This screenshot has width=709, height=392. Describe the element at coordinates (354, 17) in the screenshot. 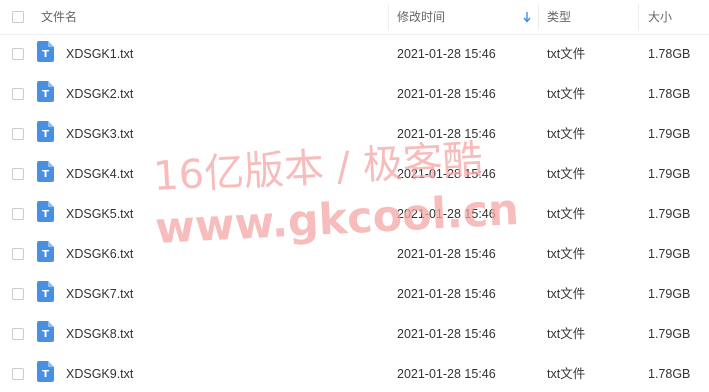

I see `file-list-header: 文件名 修改时间 类型 大小` at that location.